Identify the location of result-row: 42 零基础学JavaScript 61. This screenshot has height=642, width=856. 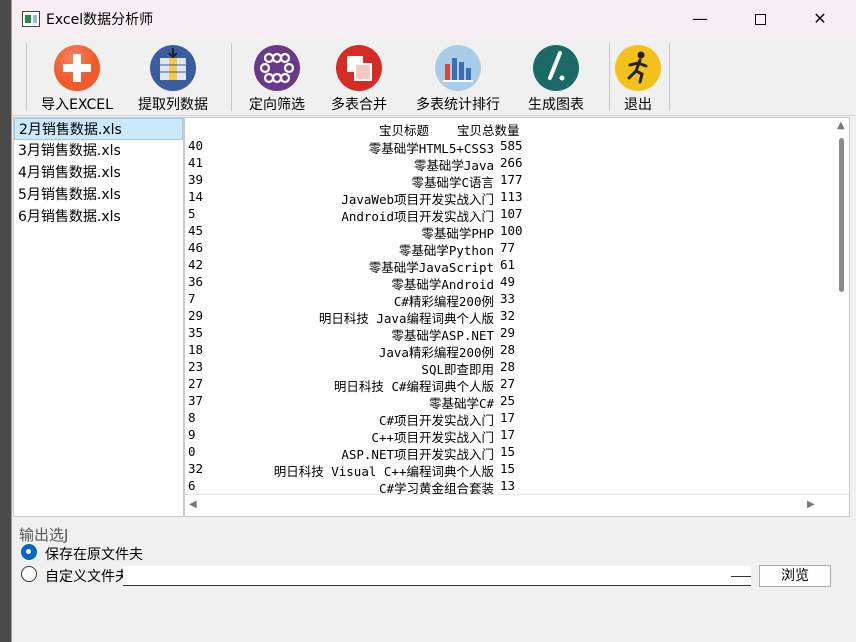
(503, 266).